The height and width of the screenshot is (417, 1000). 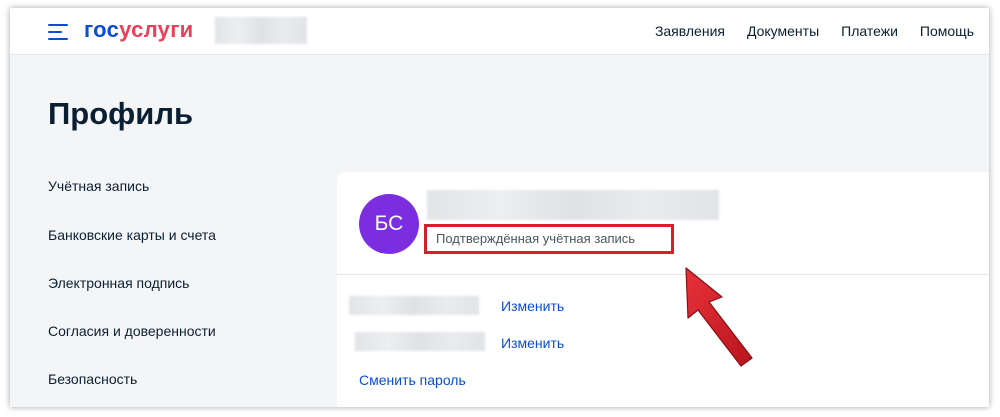 What do you see at coordinates (573, 205) in the screenshot?
I see `redacted-user-name` at bounding box center [573, 205].